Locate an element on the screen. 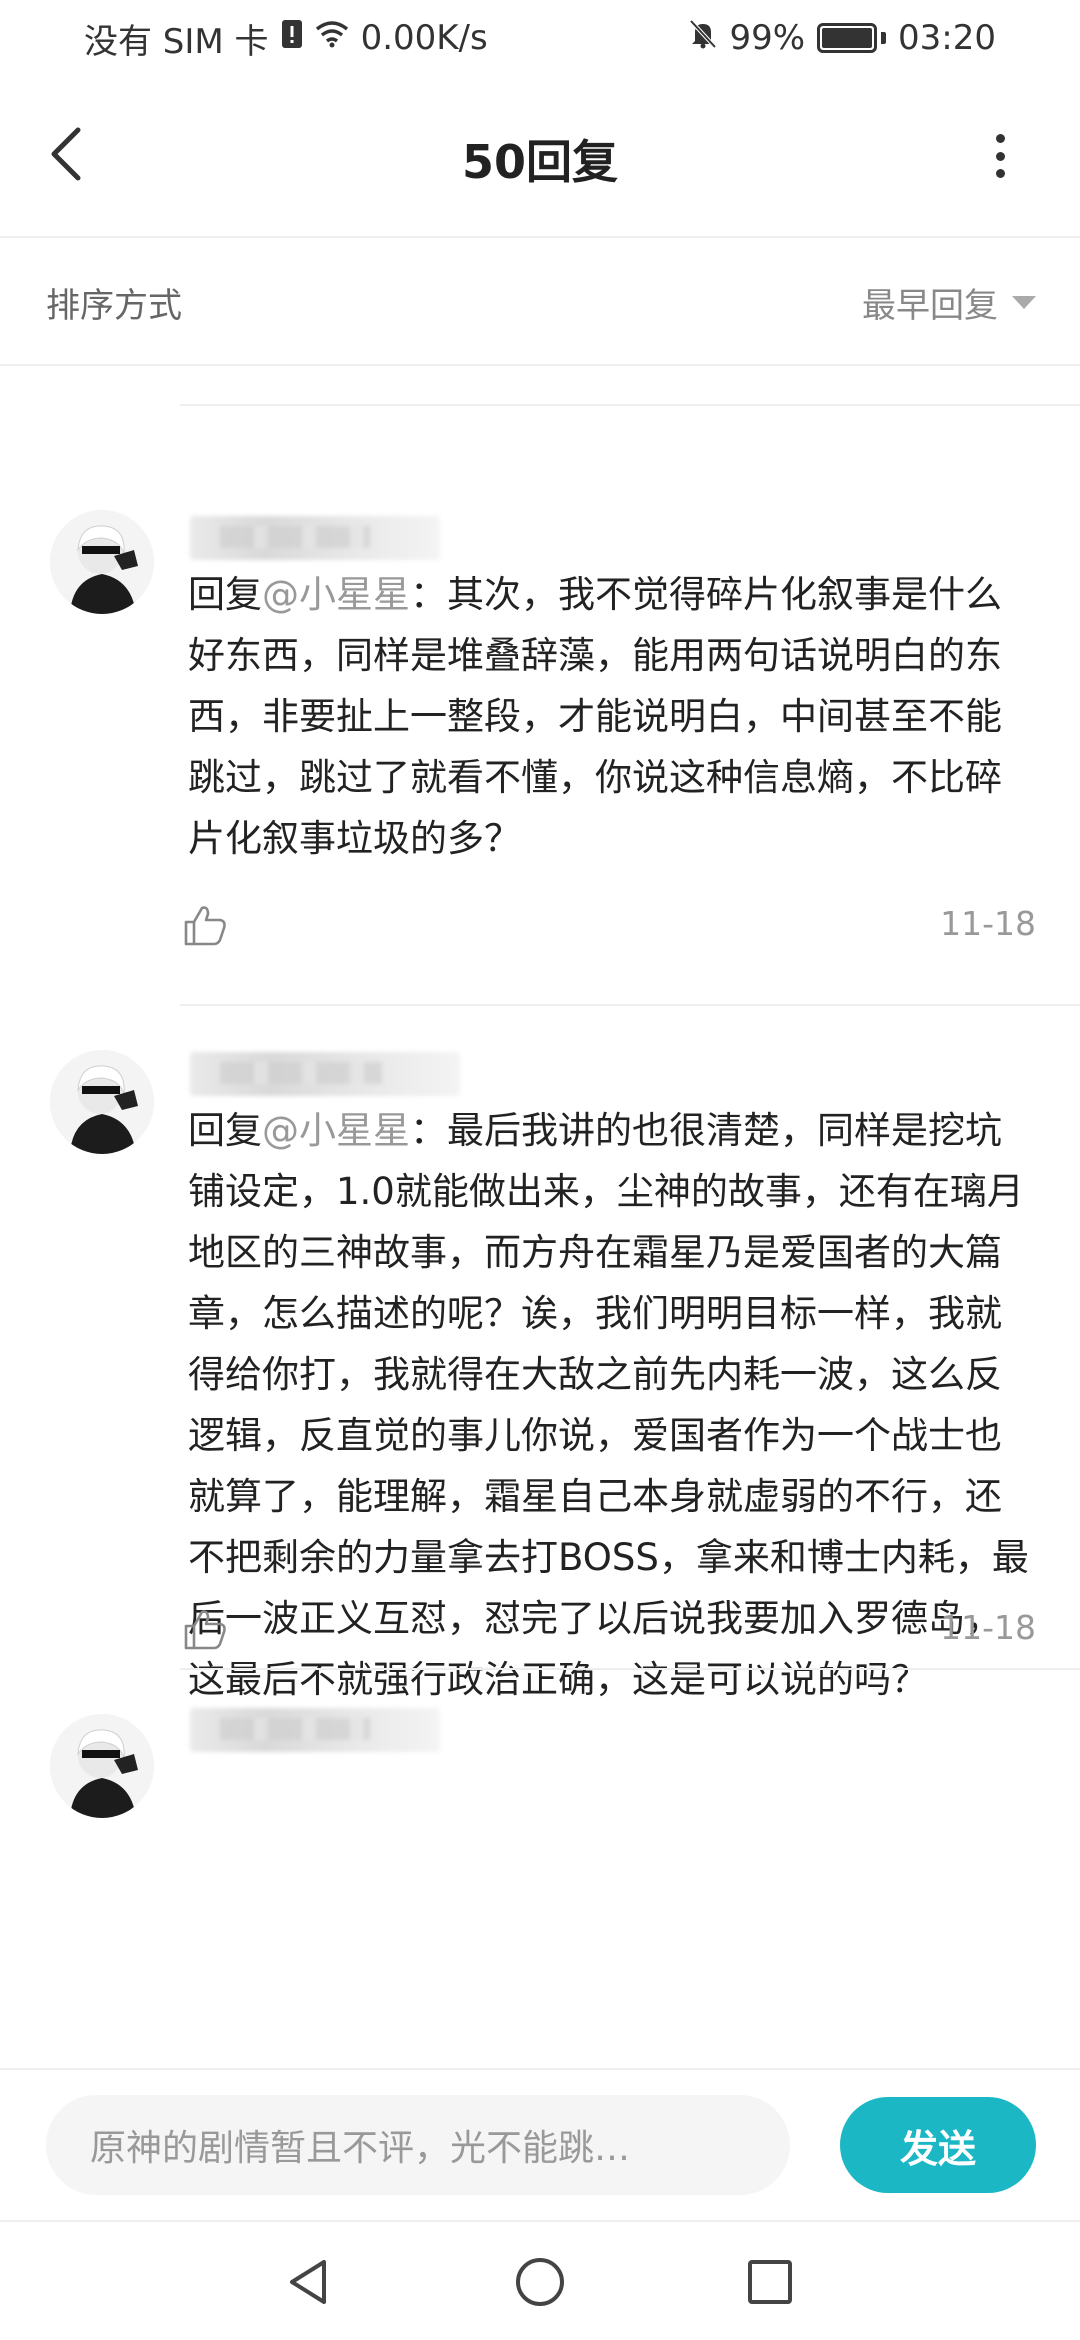 This screenshot has height=2340, width=1080. status-bar: 没有 SIM 卡 0.00K/s 99% 03:20 is located at coordinates (540, 38).